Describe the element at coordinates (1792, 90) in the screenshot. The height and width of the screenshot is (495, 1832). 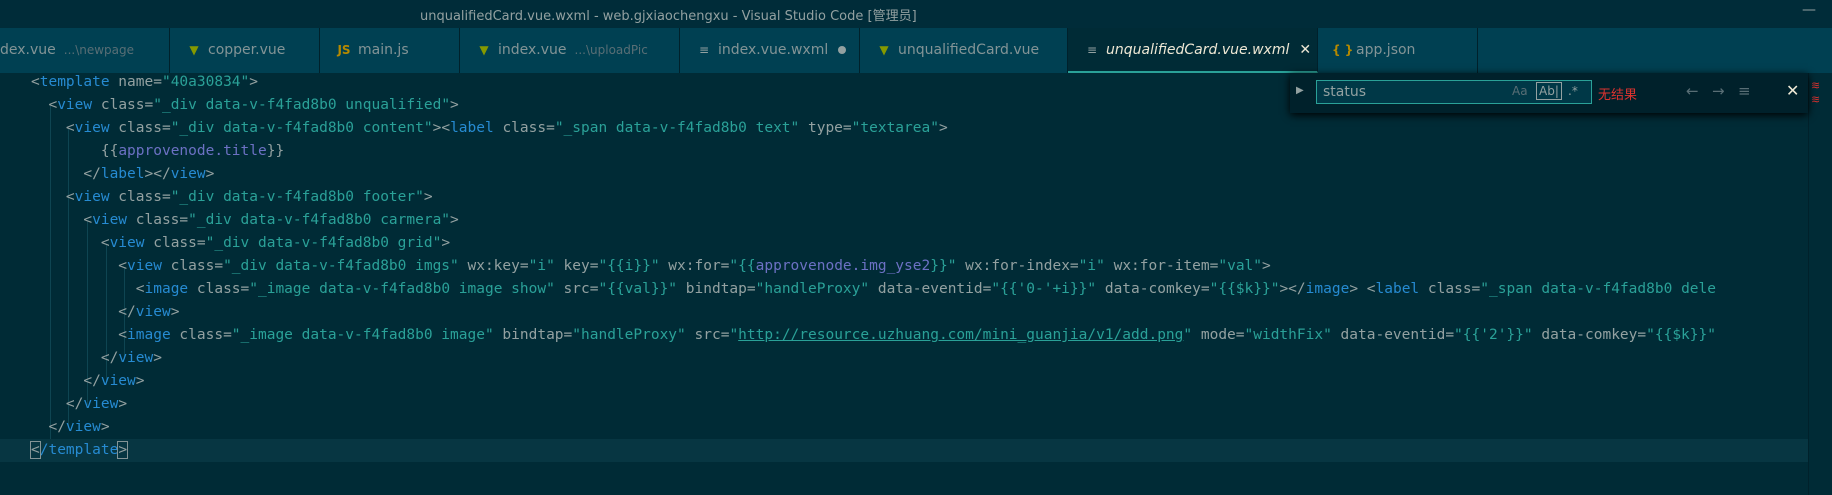
I see `close-find-button: ✕` at that location.